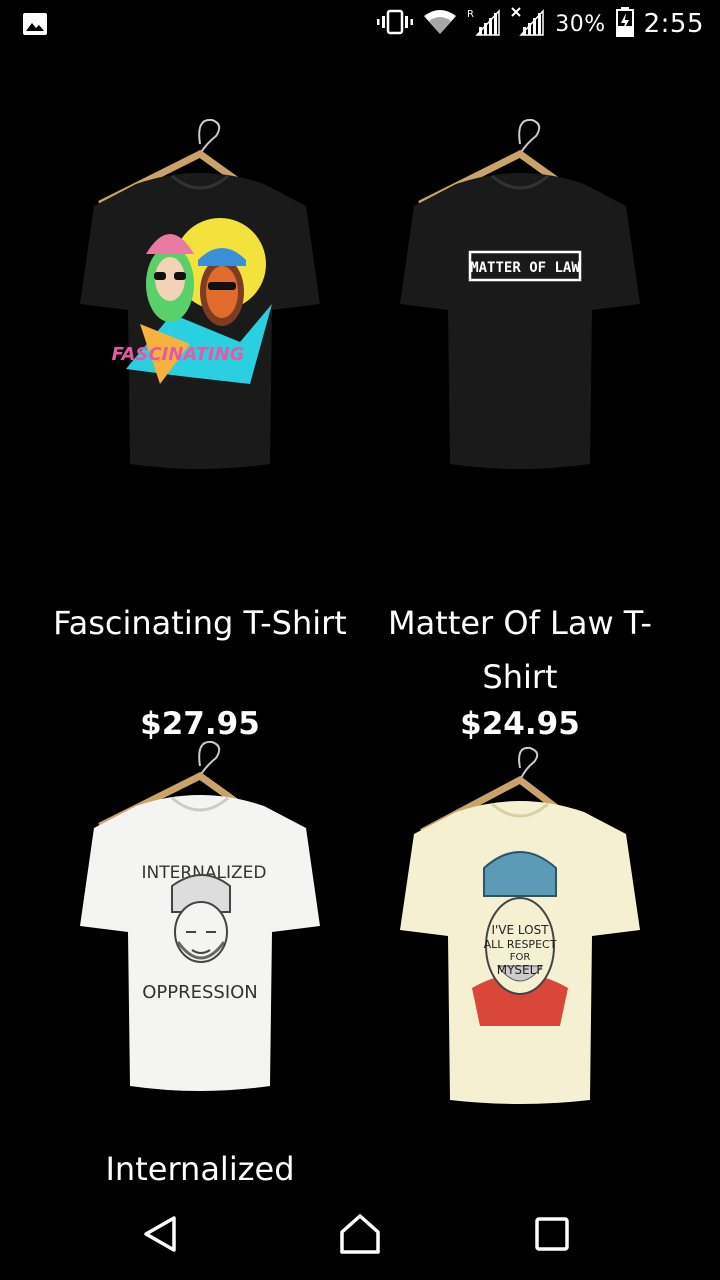 The width and height of the screenshot is (720, 1280). I want to click on image-icon, so click(35, 24).